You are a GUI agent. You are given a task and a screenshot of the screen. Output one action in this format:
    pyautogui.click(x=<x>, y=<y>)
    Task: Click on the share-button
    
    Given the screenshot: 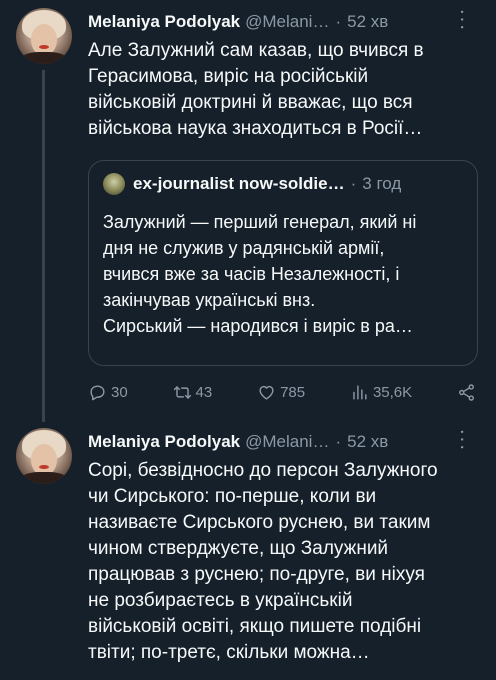 What is the action you would take?
    pyautogui.click(x=468, y=392)
    